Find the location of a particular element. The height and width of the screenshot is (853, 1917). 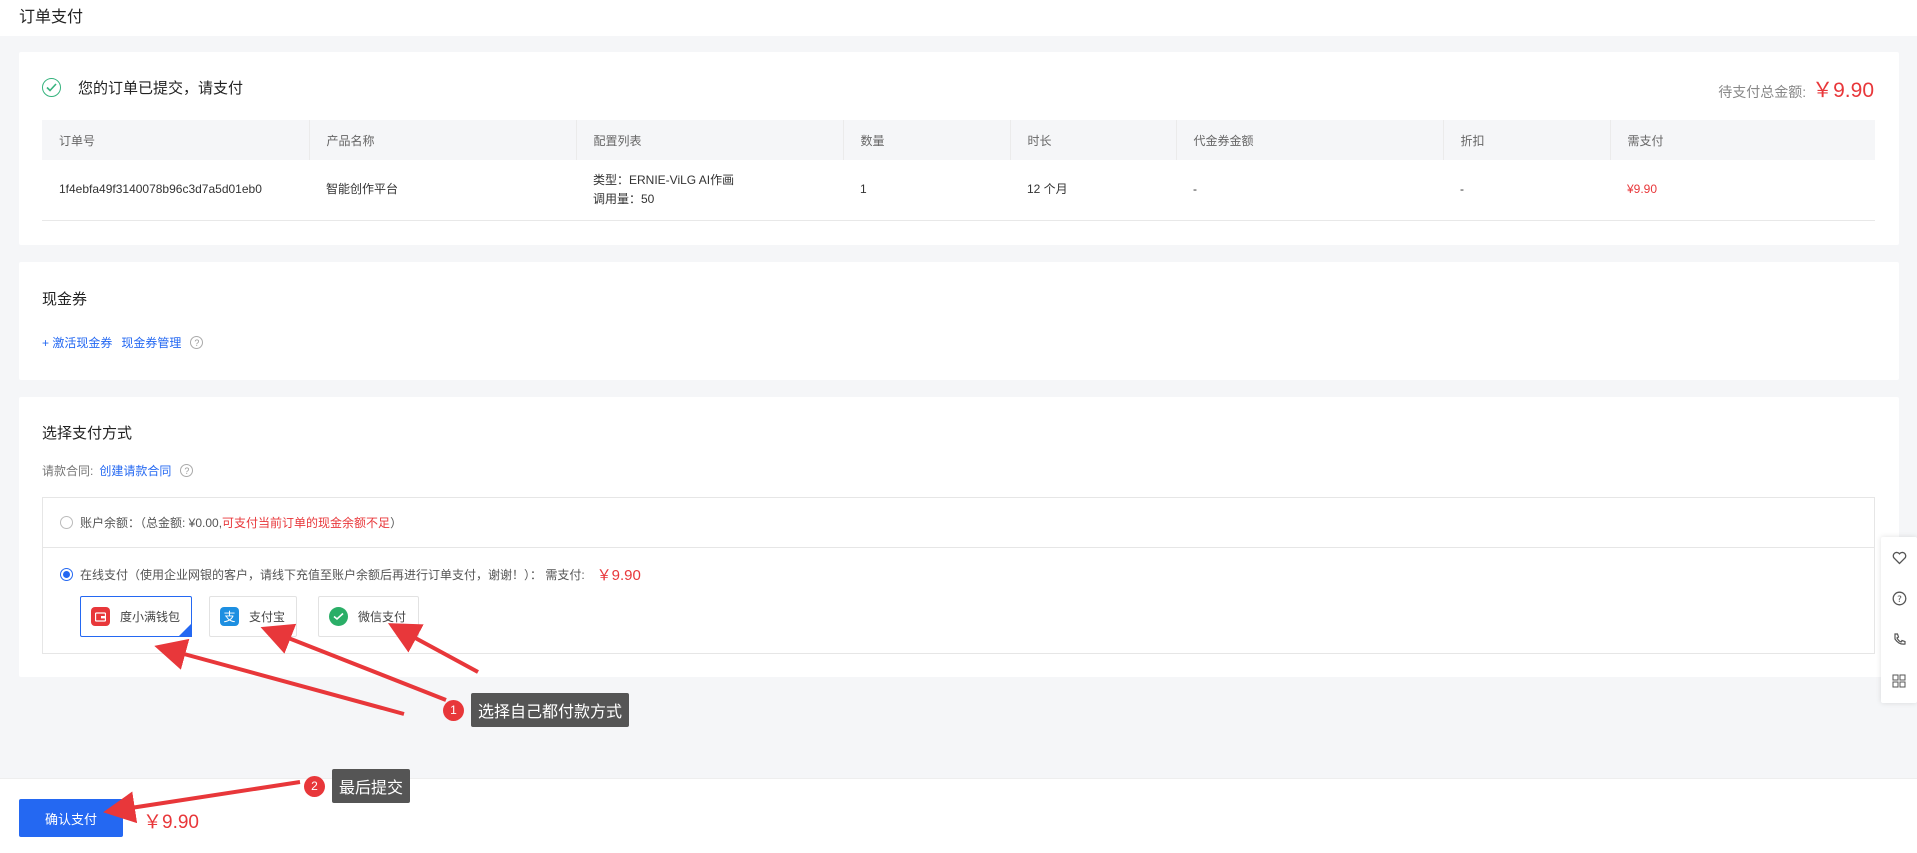

check-circle-icon is located at coordinates (51, 87).